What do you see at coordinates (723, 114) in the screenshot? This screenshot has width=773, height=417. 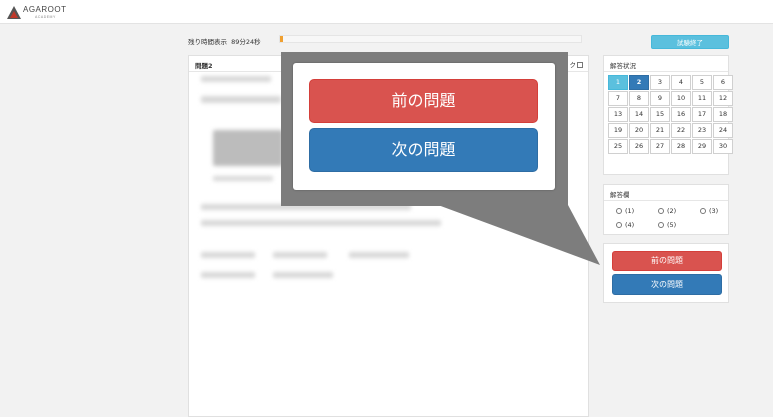 I see `question-number-cell: 18` at bounding box center [723, 114].